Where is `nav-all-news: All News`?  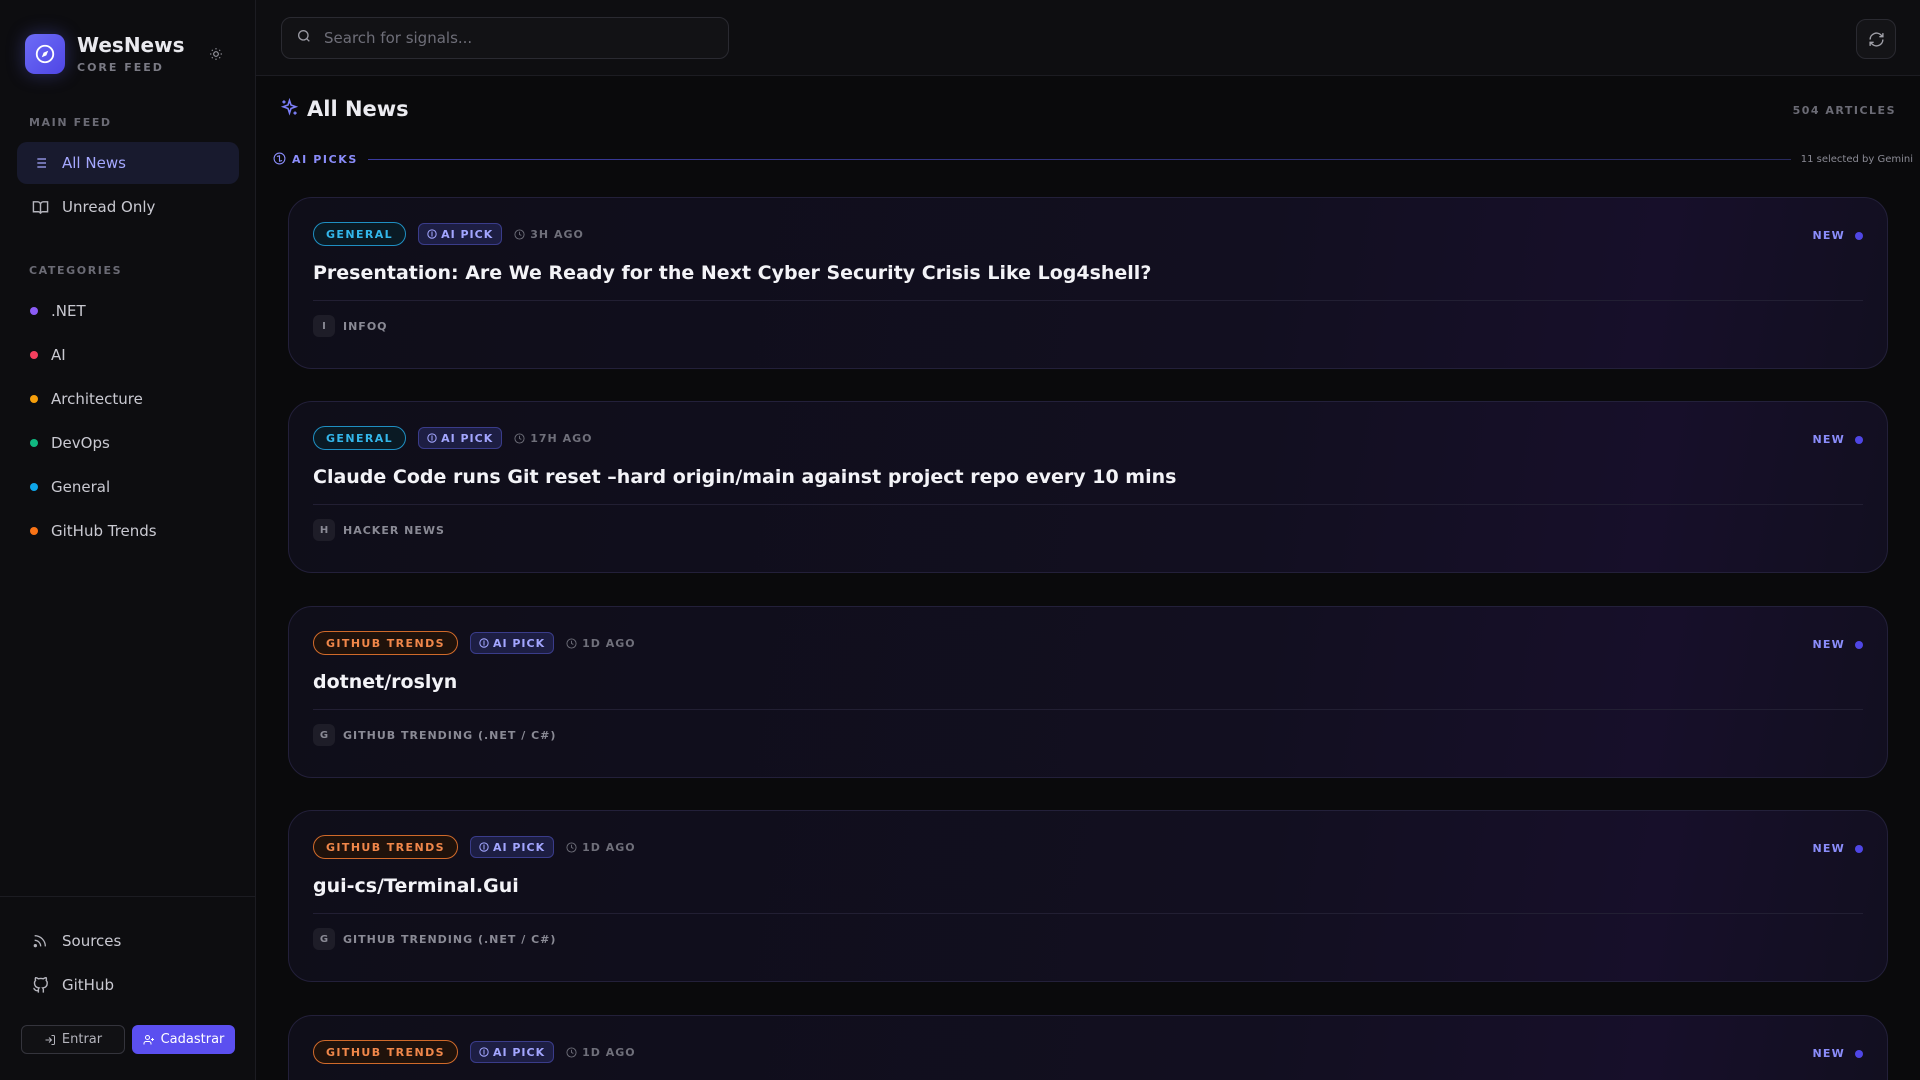 nav-all-news: All News is located at coordinates (128, 163).